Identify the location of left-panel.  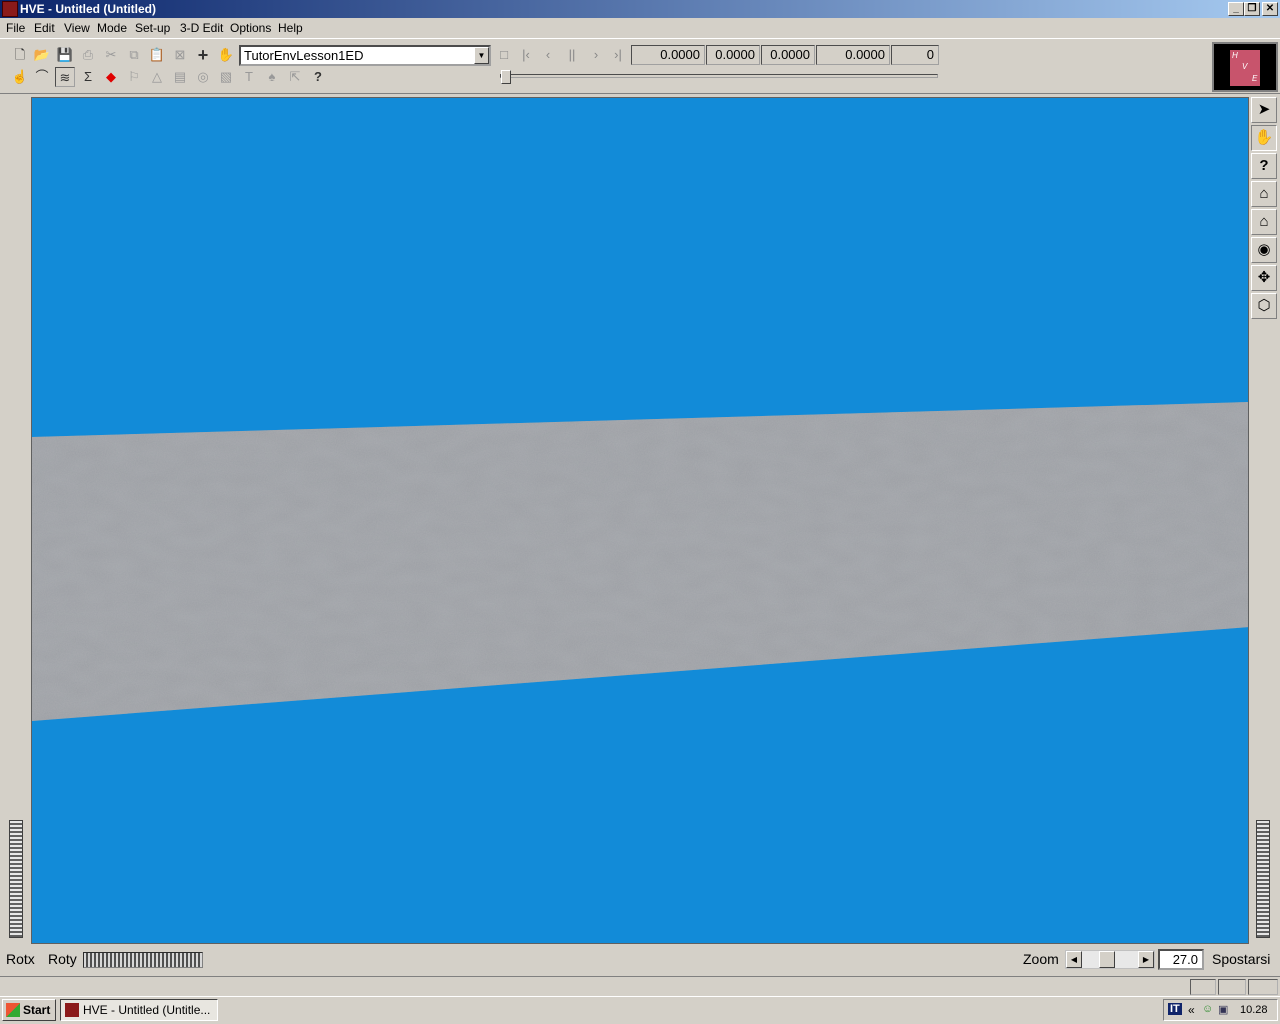
(15, 520).